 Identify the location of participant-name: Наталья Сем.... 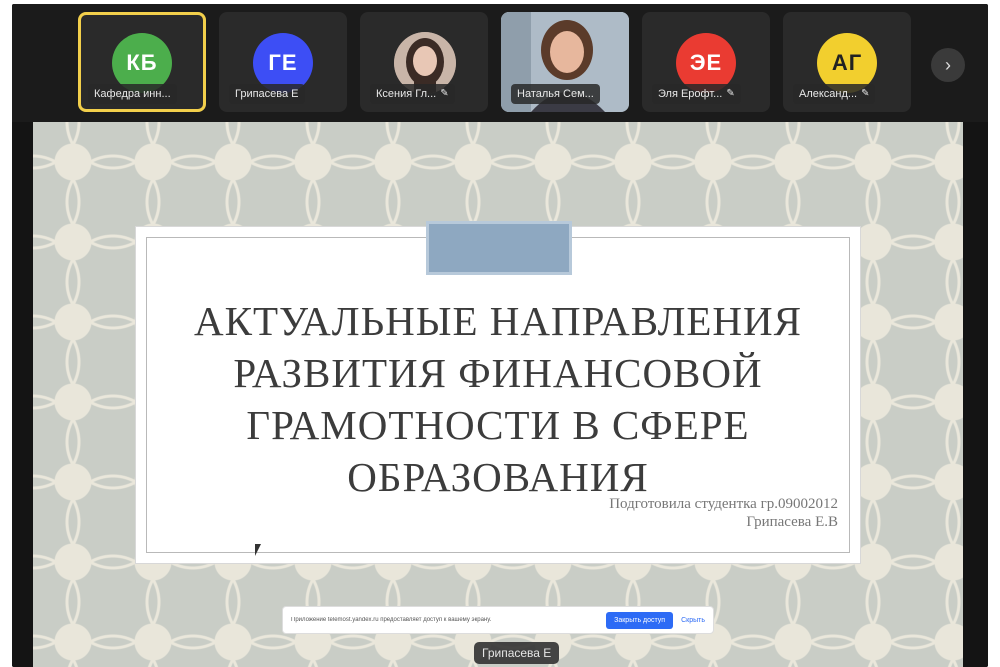
(555, 94).